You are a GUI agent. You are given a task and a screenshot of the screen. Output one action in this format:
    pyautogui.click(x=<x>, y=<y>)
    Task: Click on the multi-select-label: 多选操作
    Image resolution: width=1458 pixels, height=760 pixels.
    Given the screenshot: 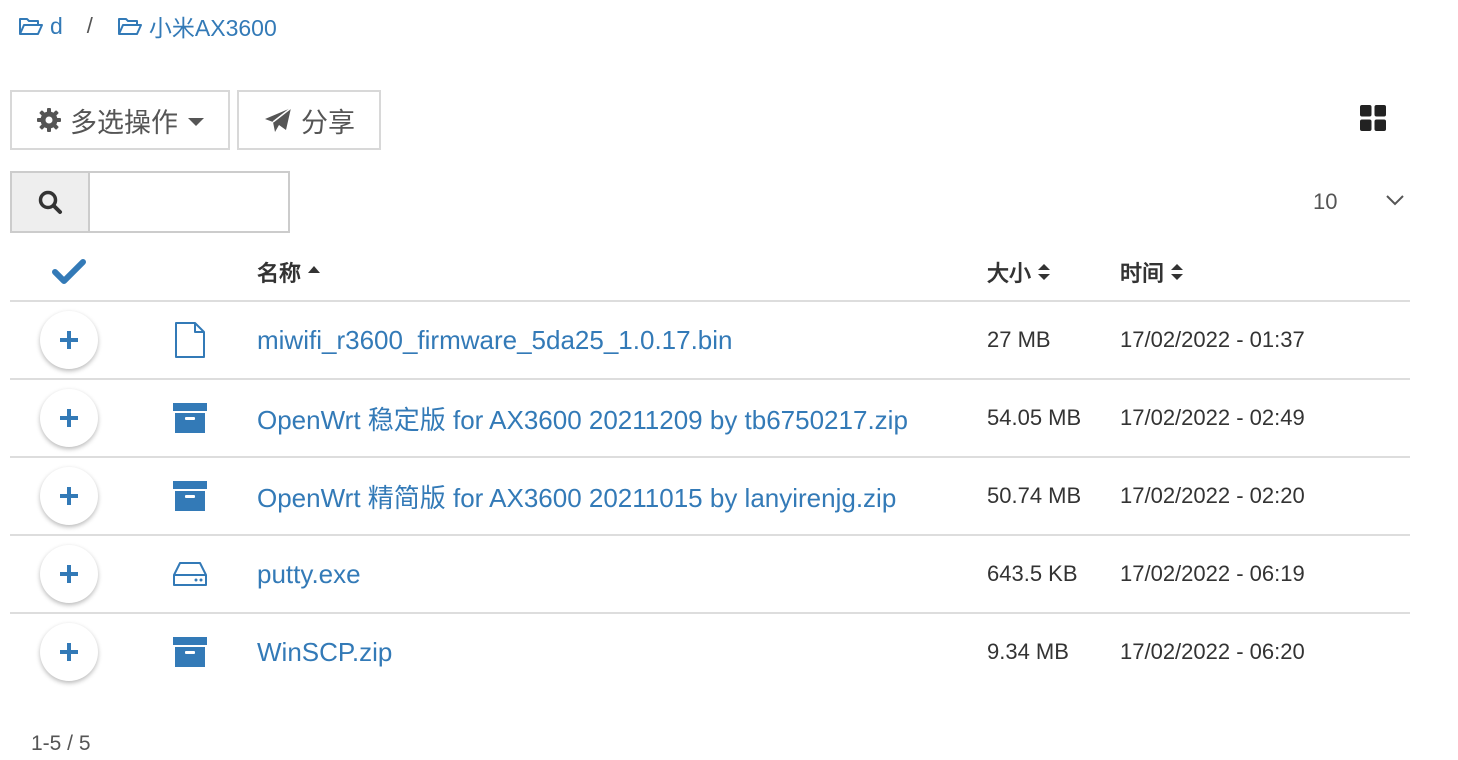 What is the action you would take?
    pyautogui.click(x=124, y=122)
    